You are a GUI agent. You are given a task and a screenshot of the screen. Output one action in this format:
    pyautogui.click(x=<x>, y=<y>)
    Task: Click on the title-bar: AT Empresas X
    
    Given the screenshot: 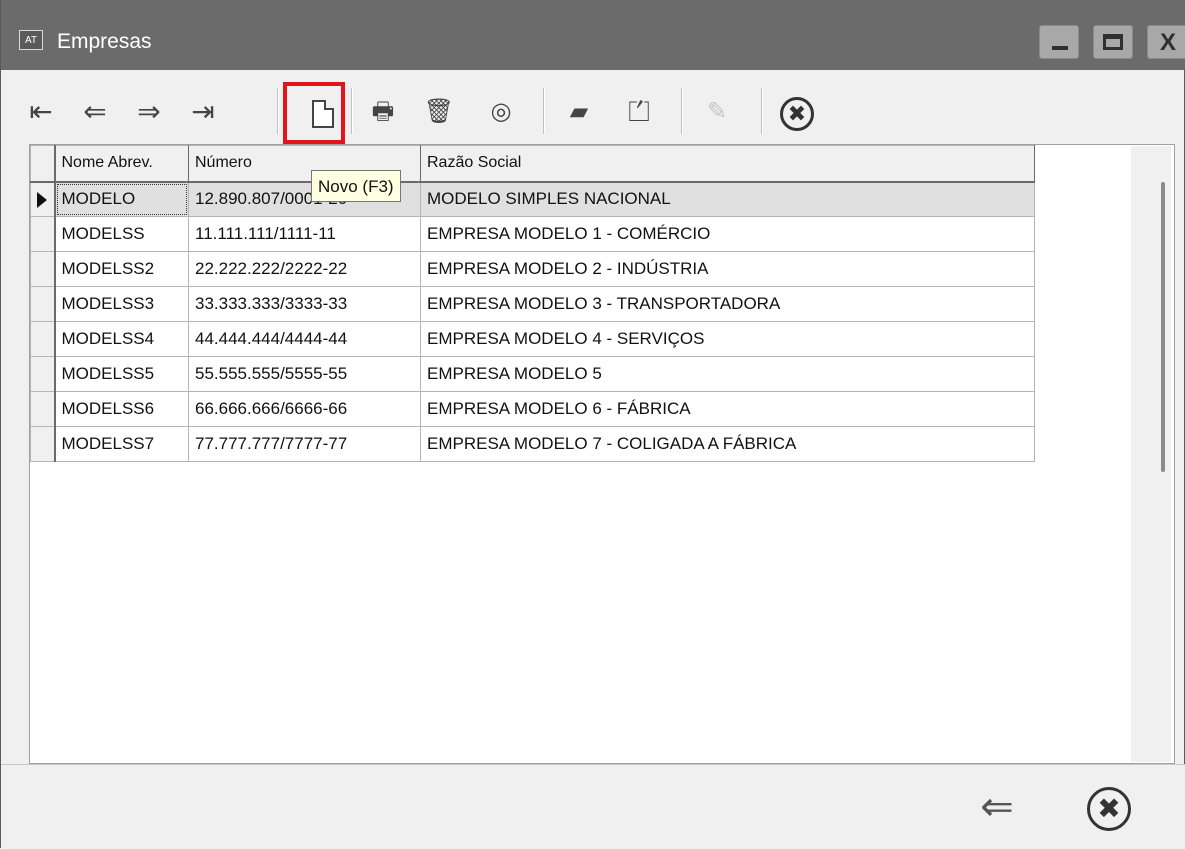 What is the action you would take?
    pyautogui.click(x=593, y=35)
    